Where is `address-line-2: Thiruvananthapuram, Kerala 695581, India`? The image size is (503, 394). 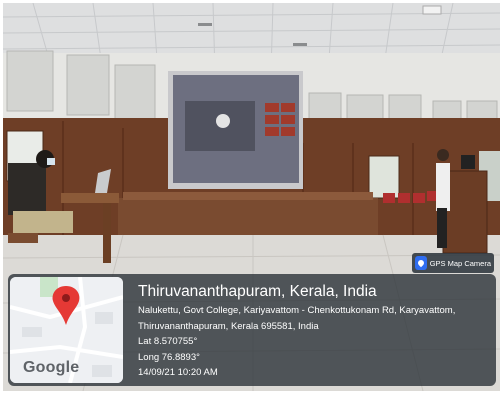 address-line-2: Thiruvananthapuram, Kerala 695581, India is located at coordinates (228, 326).